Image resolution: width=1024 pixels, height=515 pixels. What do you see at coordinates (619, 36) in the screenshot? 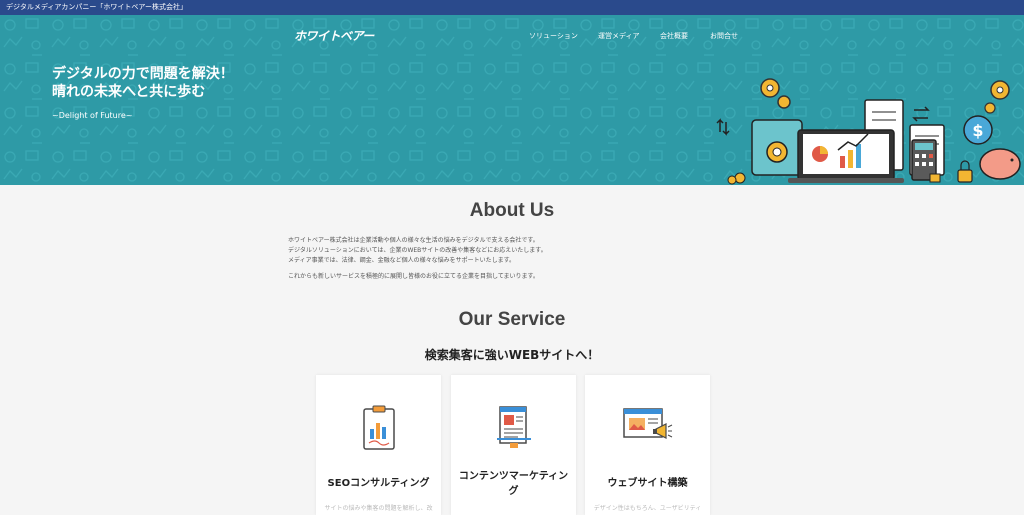
I see `nav-media: 運営メディア` at bounding box center [619, 36].